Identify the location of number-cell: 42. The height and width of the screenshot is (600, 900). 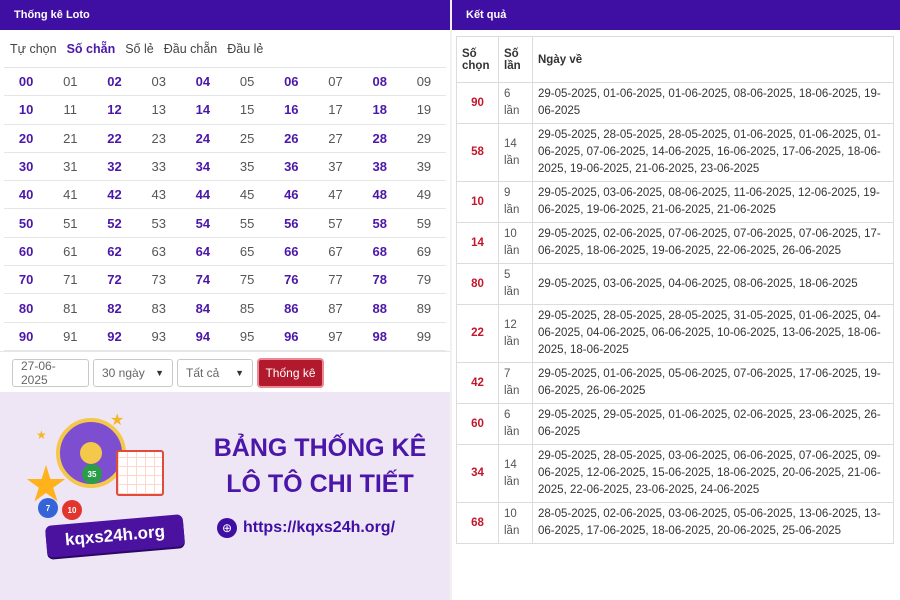
(114, 194).